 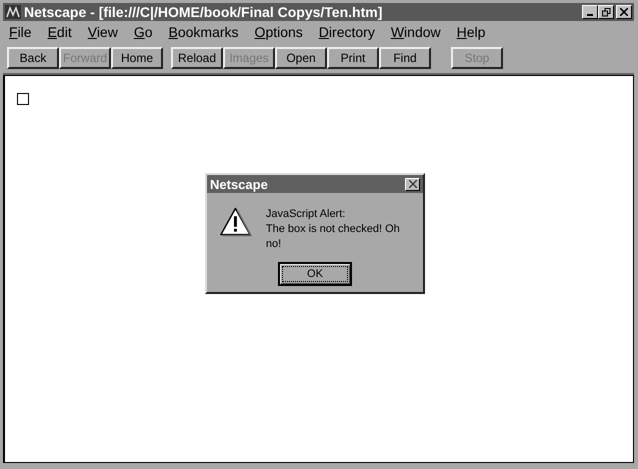 I want to click on dialog-title: Netscape, so click(x=239, y=184).